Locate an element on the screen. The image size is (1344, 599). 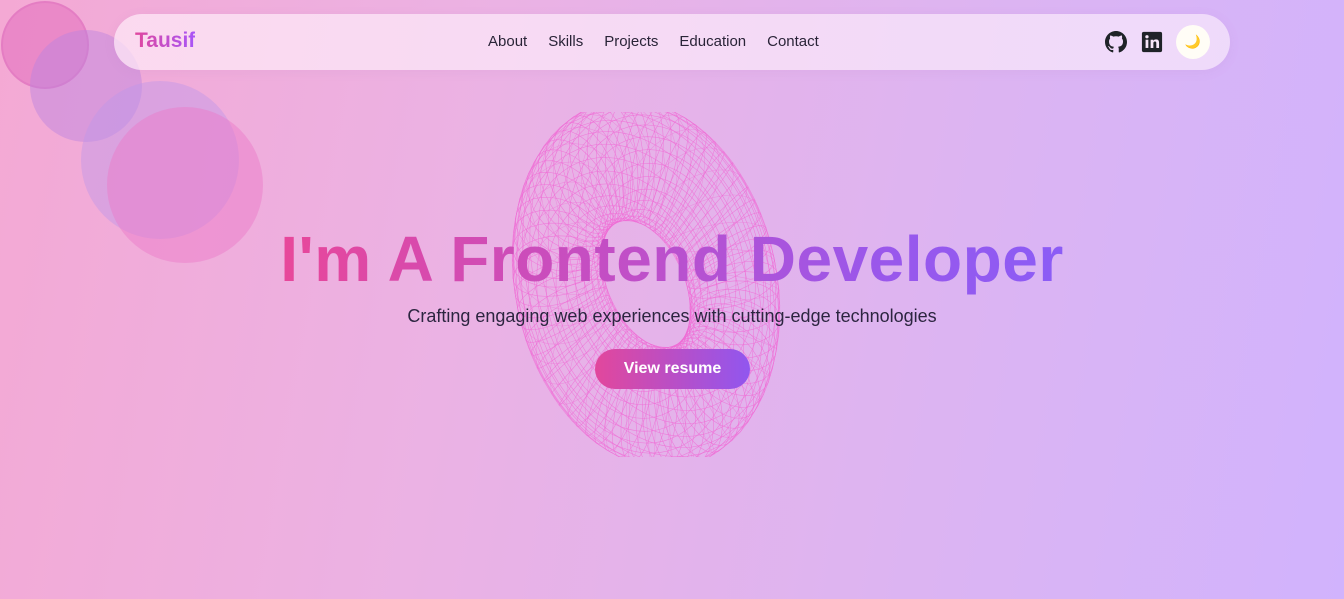
nav-link-about: About is located at coordinates (507, 41).